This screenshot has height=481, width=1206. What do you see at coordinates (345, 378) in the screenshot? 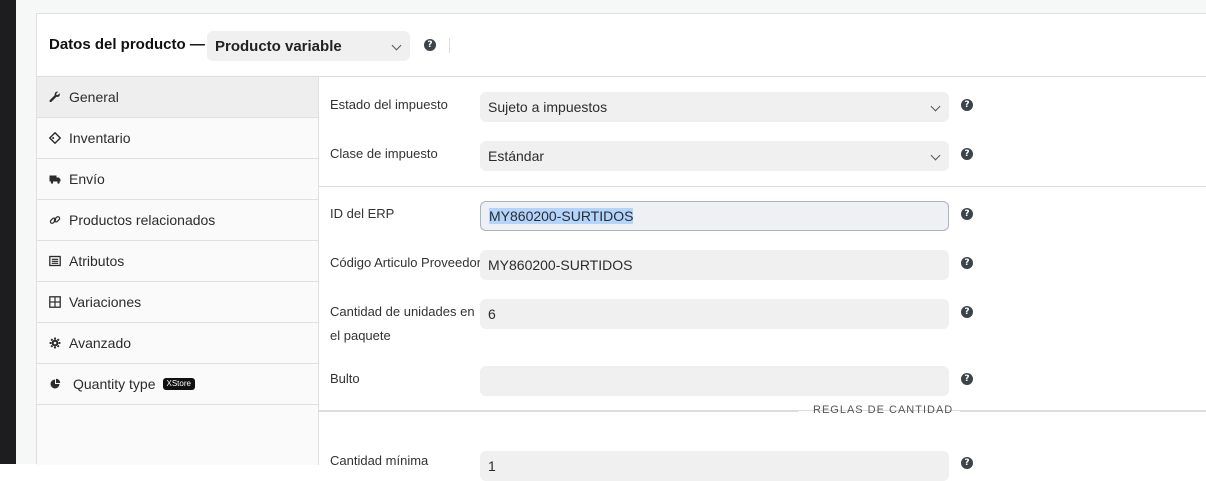
I see `bulto-label: Bulto` at bounding box center [345, 378].